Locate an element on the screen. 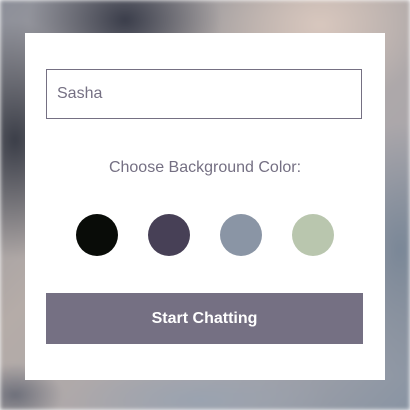  color-options is located at coordinates (205, 235).